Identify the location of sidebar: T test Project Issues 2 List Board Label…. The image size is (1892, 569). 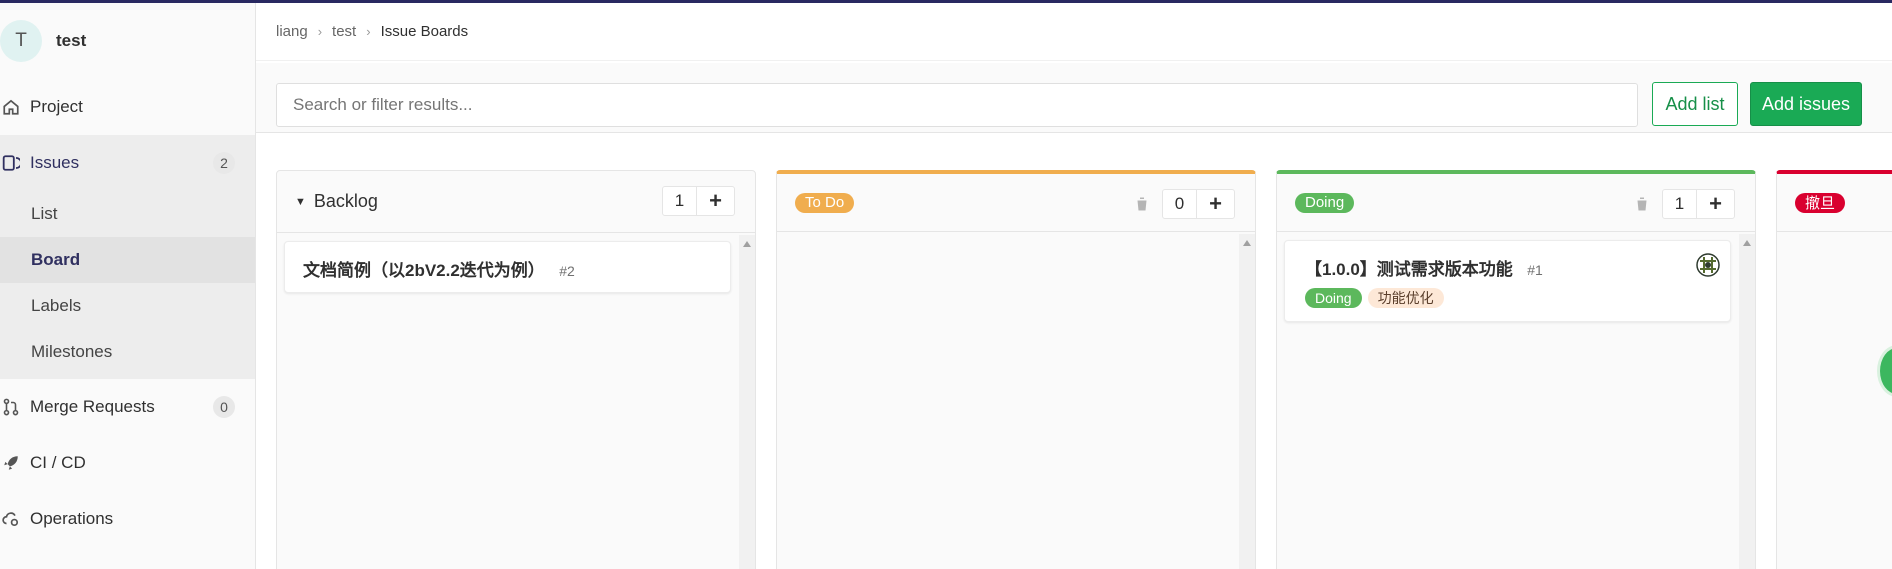
(128, 286).